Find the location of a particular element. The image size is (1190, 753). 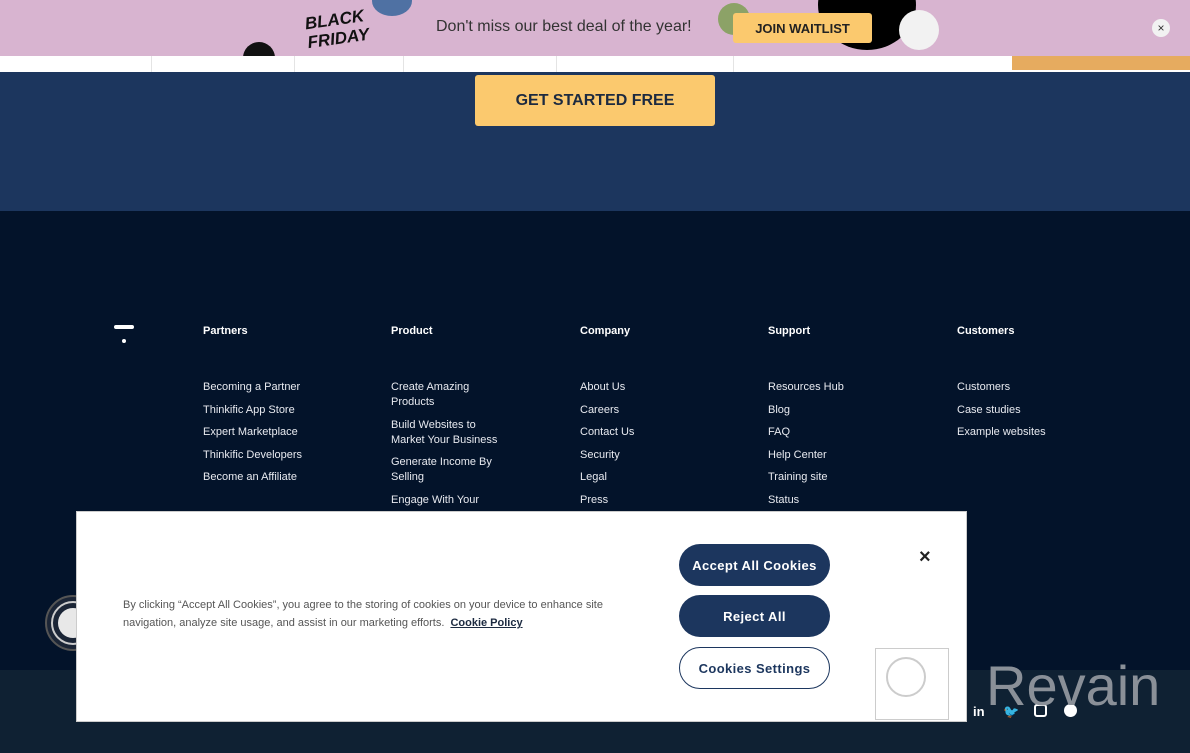

linkedin-icon: in is located at coordinates (979, 711).